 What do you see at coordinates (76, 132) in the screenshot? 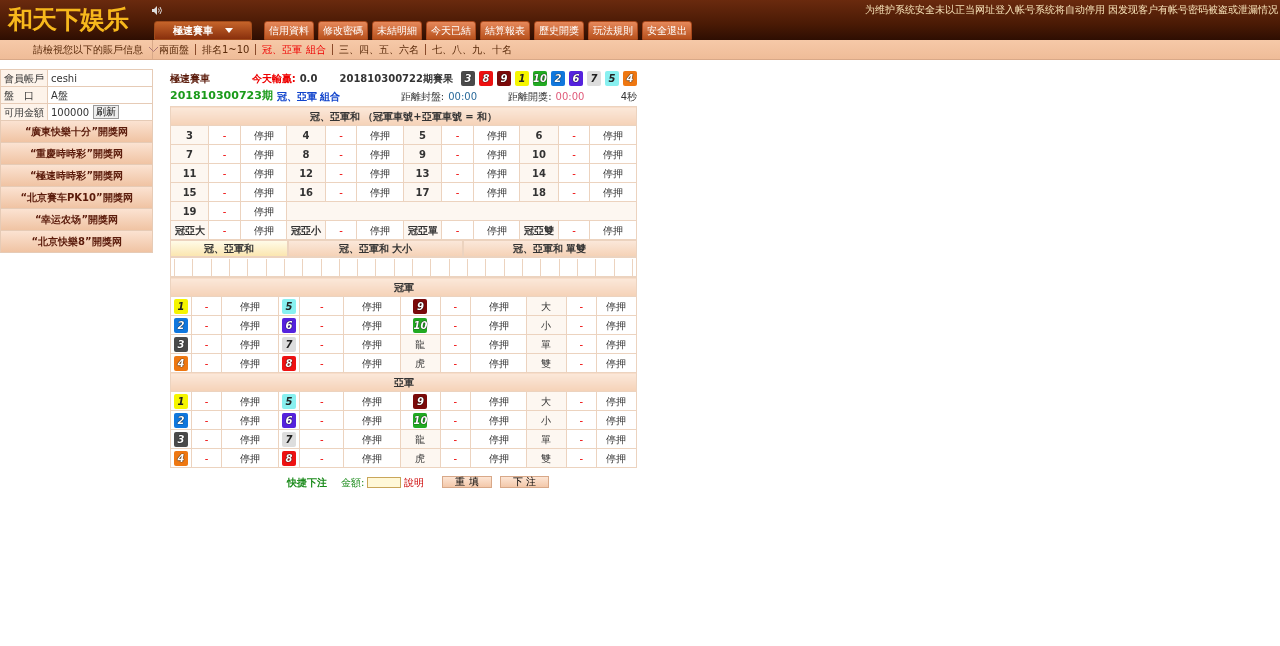
I see `lottery-link: “廣東快樂十分”開獎网` at bounding box center [76, 132].